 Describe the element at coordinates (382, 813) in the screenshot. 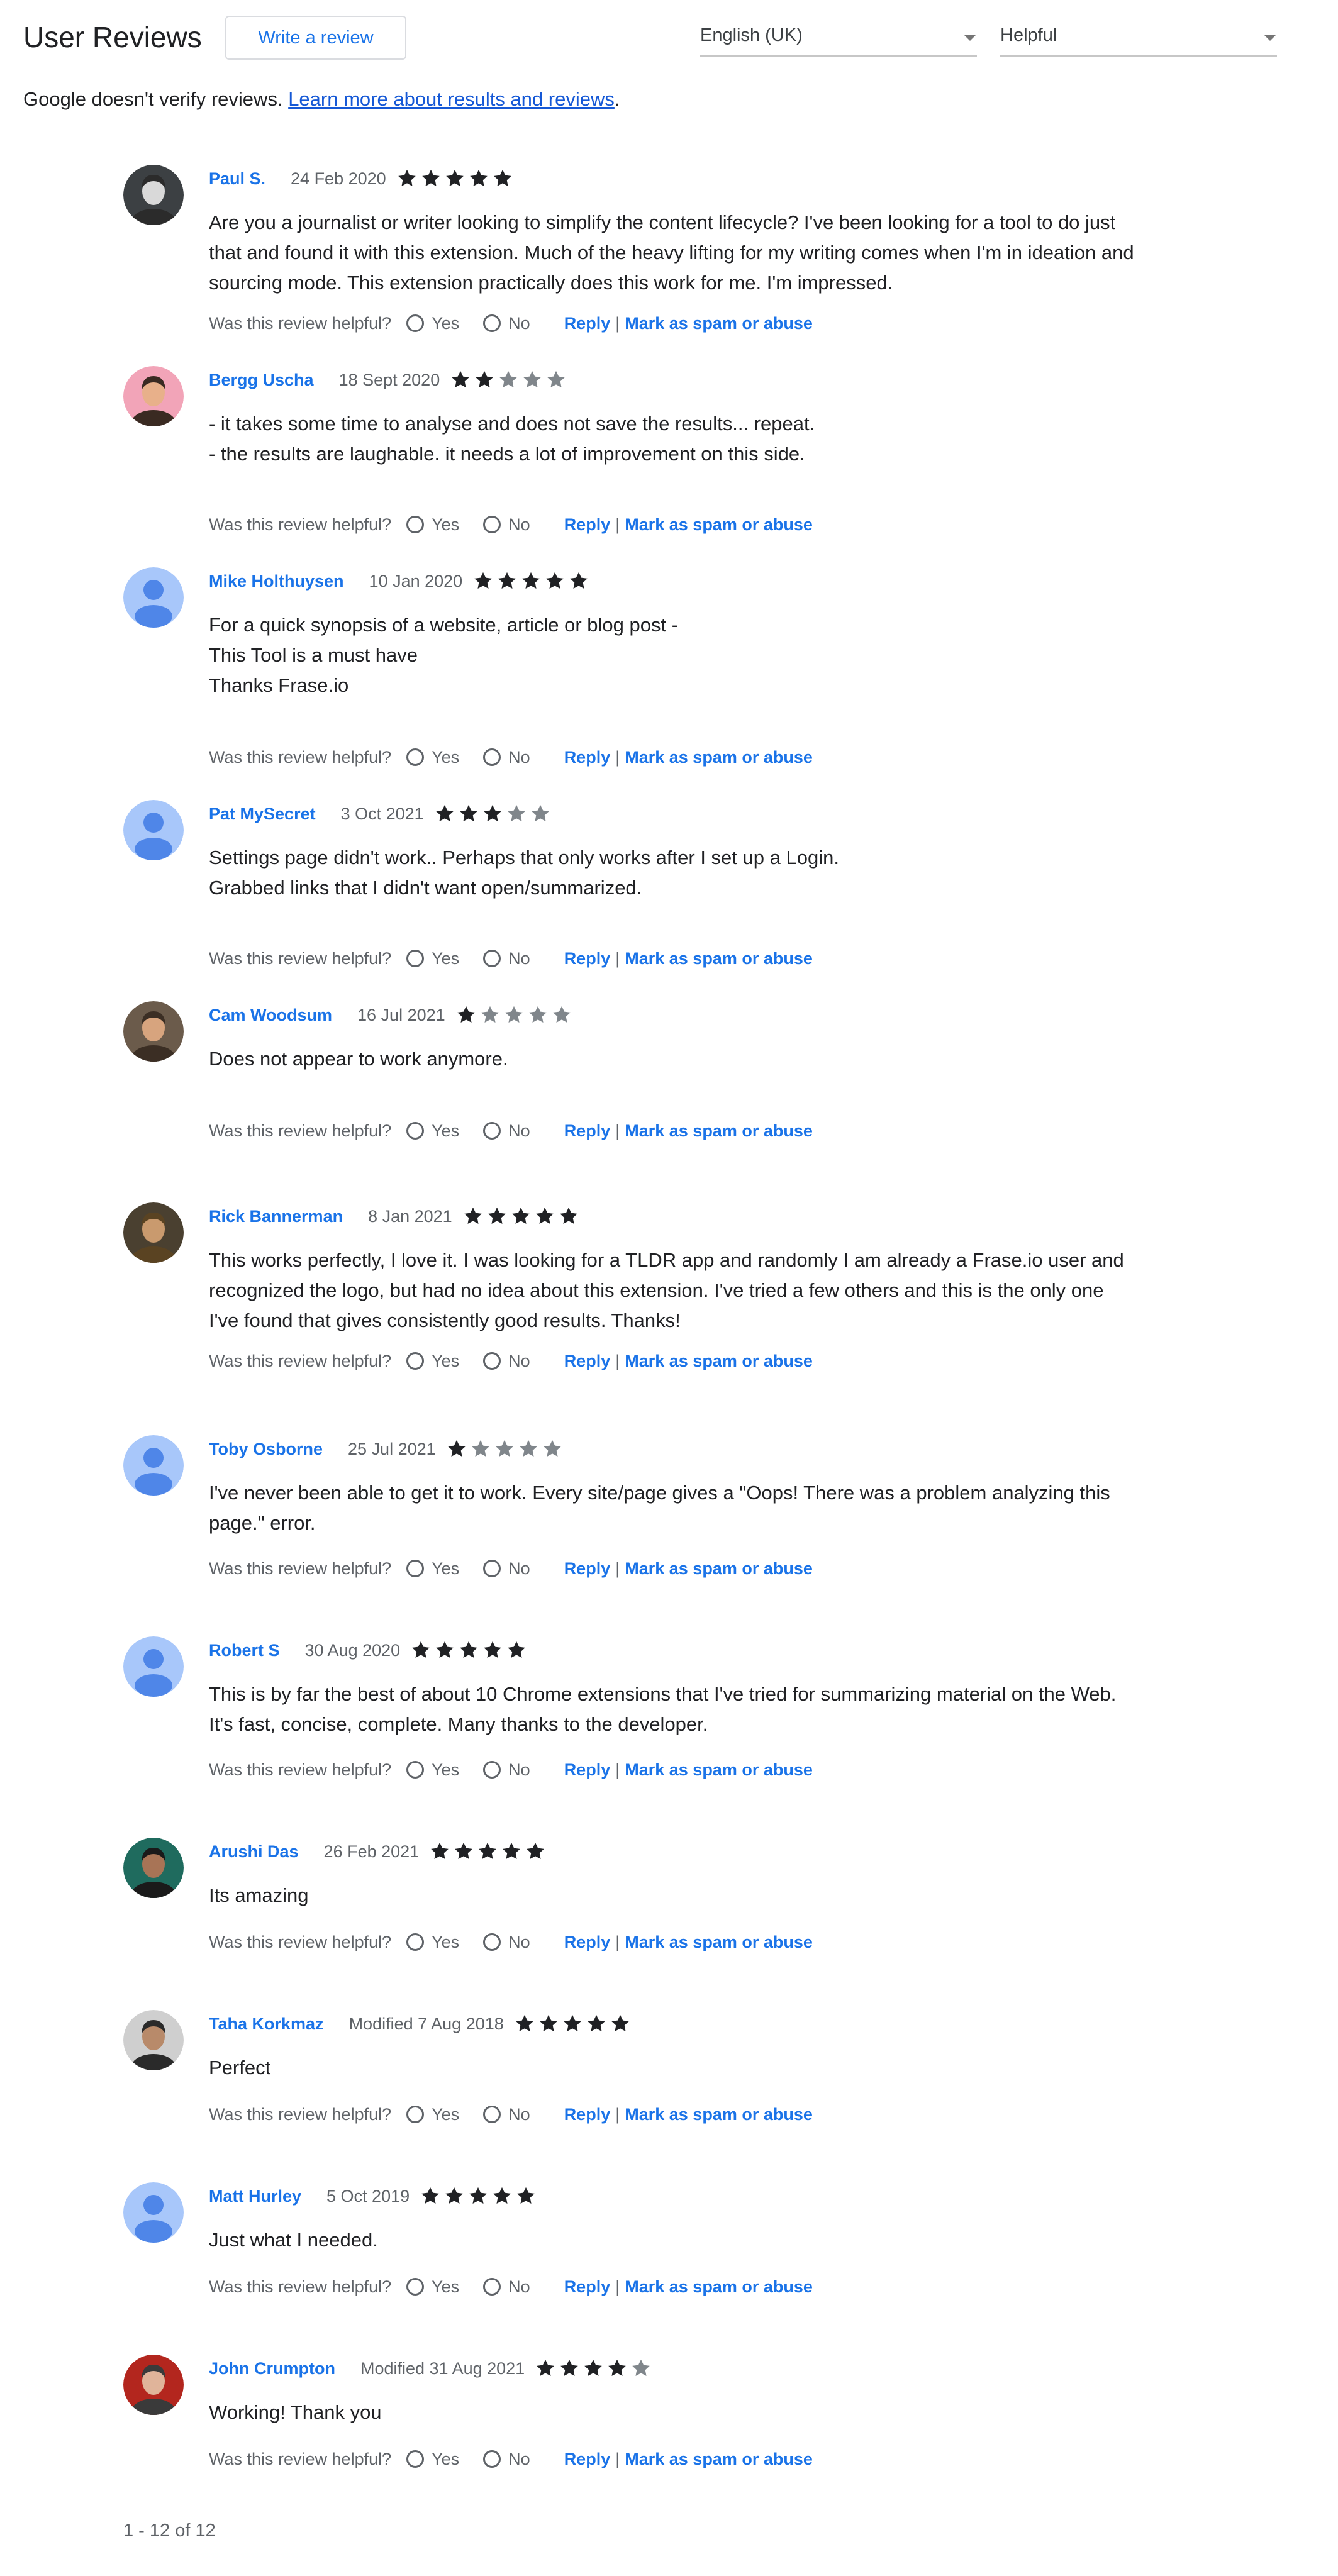

I see `review-date: 3 Oct 2021` at that location.